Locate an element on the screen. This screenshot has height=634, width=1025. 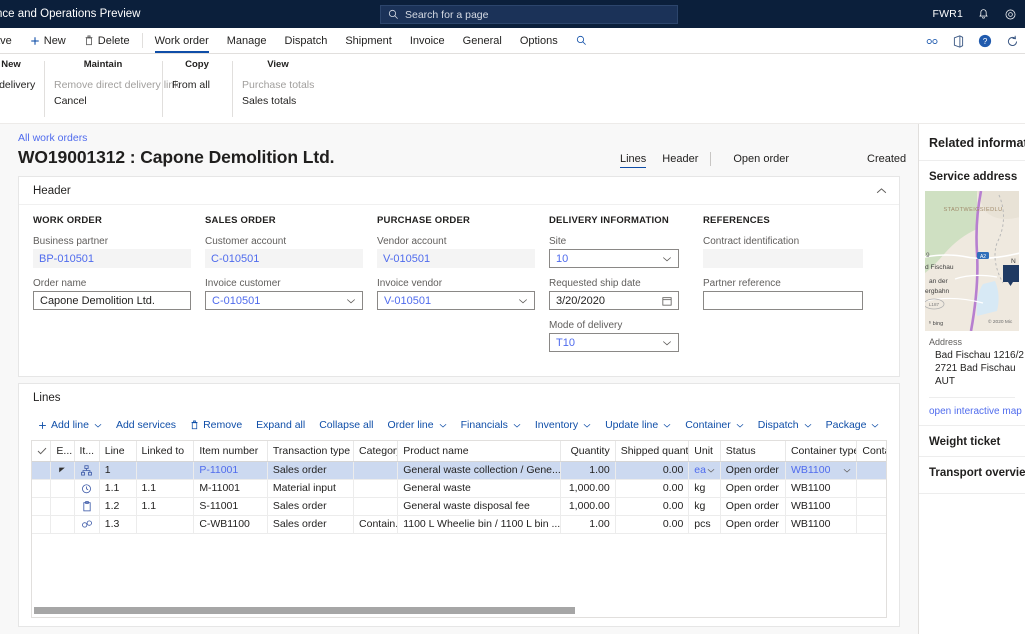
ribbon-button-sales-totals: Sales totals is located at coordinates (278, 101).